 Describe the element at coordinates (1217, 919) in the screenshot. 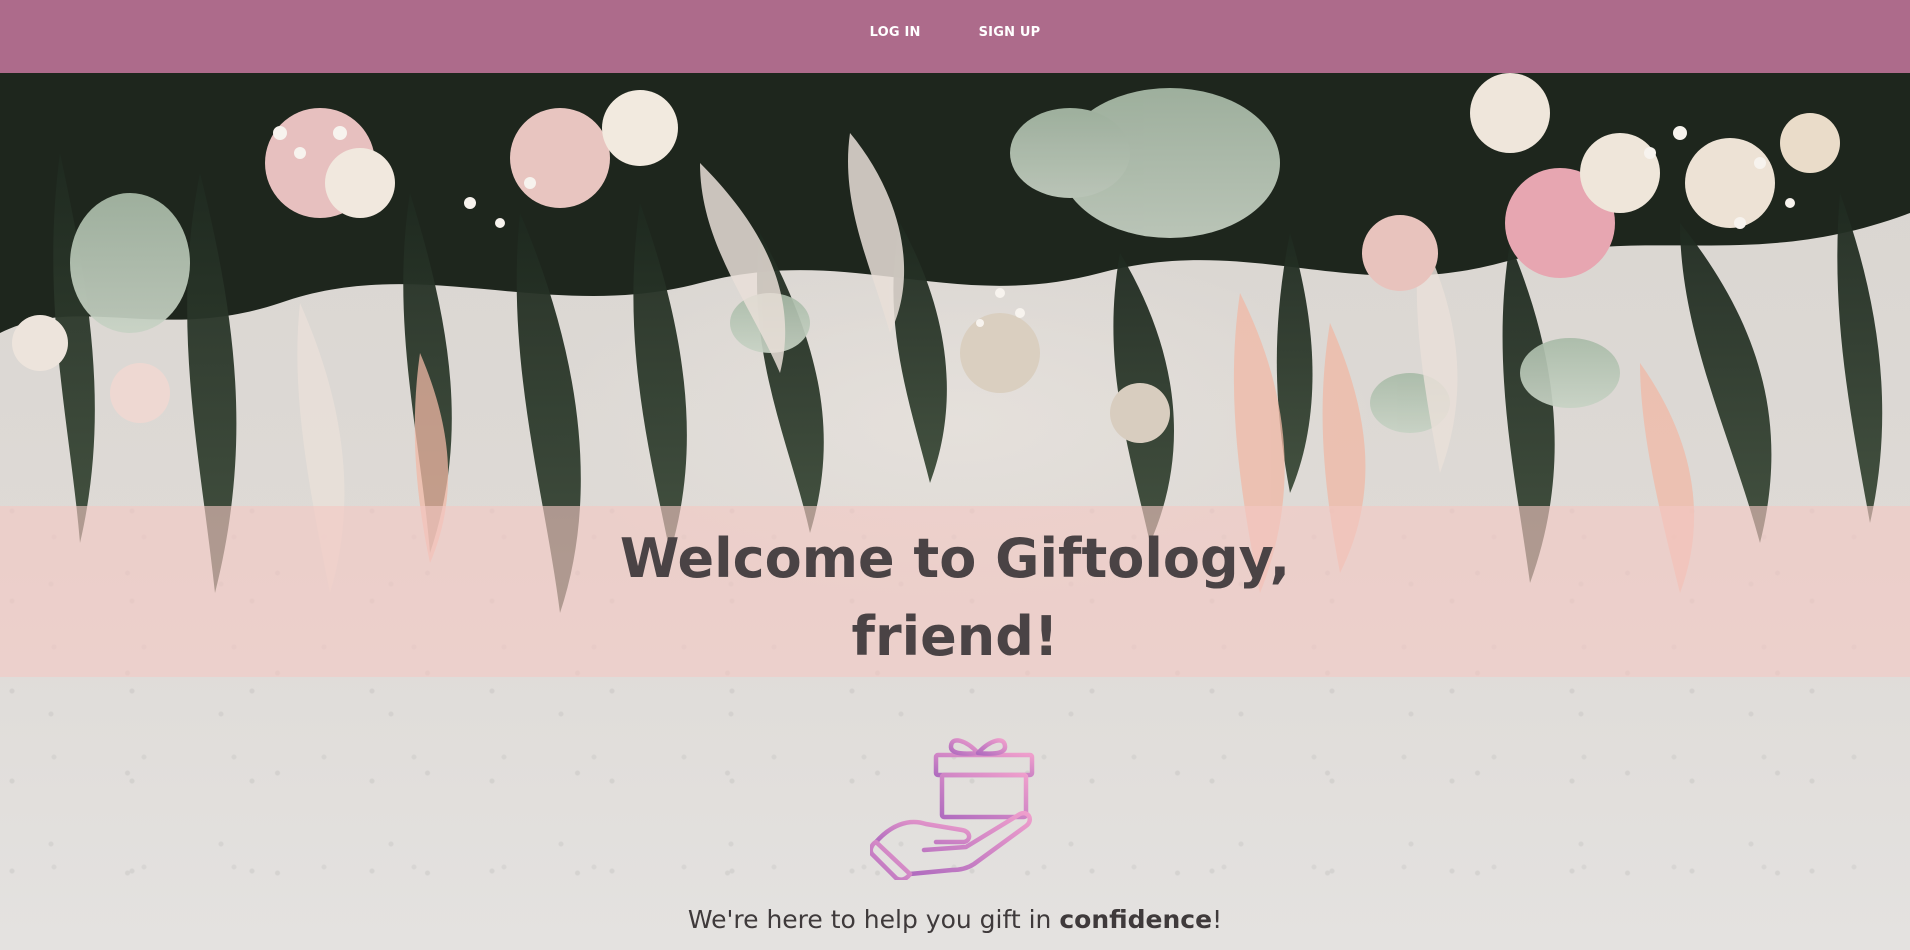

I see `tagline-suffix: !` at that location.